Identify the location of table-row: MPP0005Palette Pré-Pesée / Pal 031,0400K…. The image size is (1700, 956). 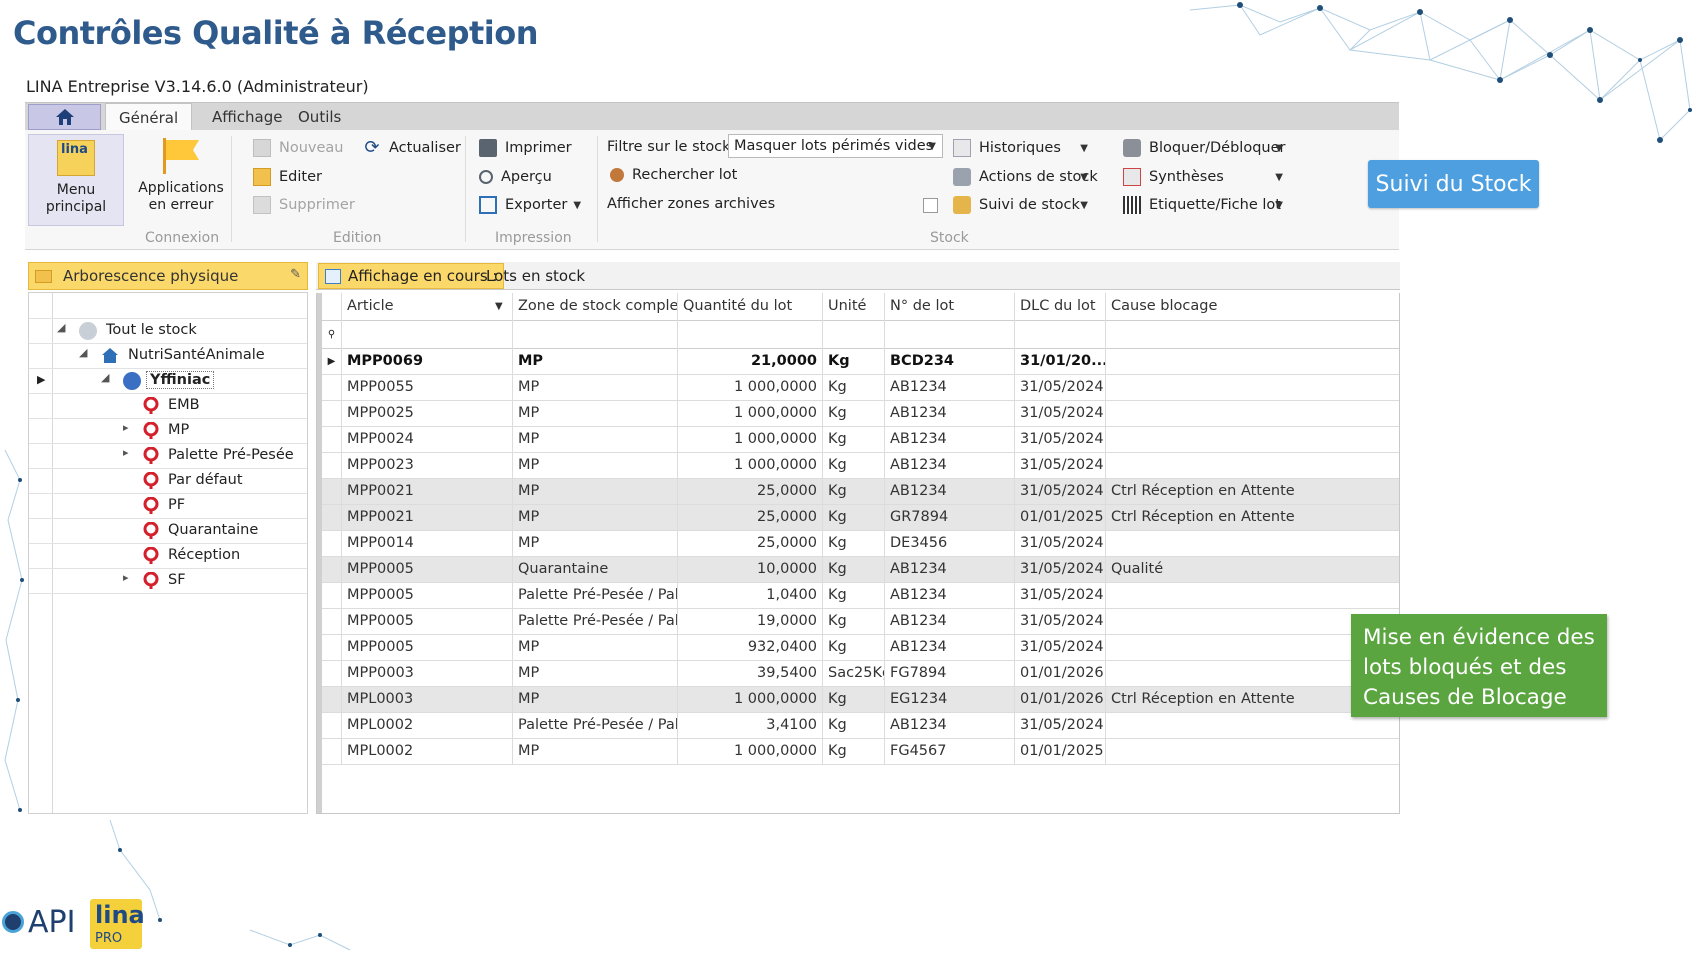
(860, 596).